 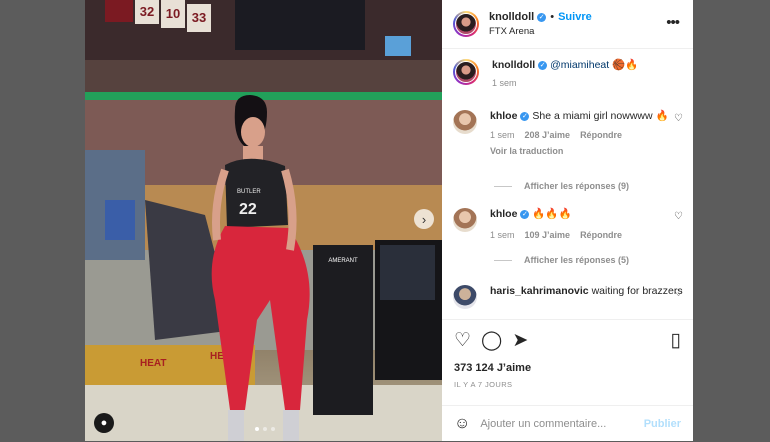 I want to click on seat-text: AMERANT, so click(x=343, y=261).